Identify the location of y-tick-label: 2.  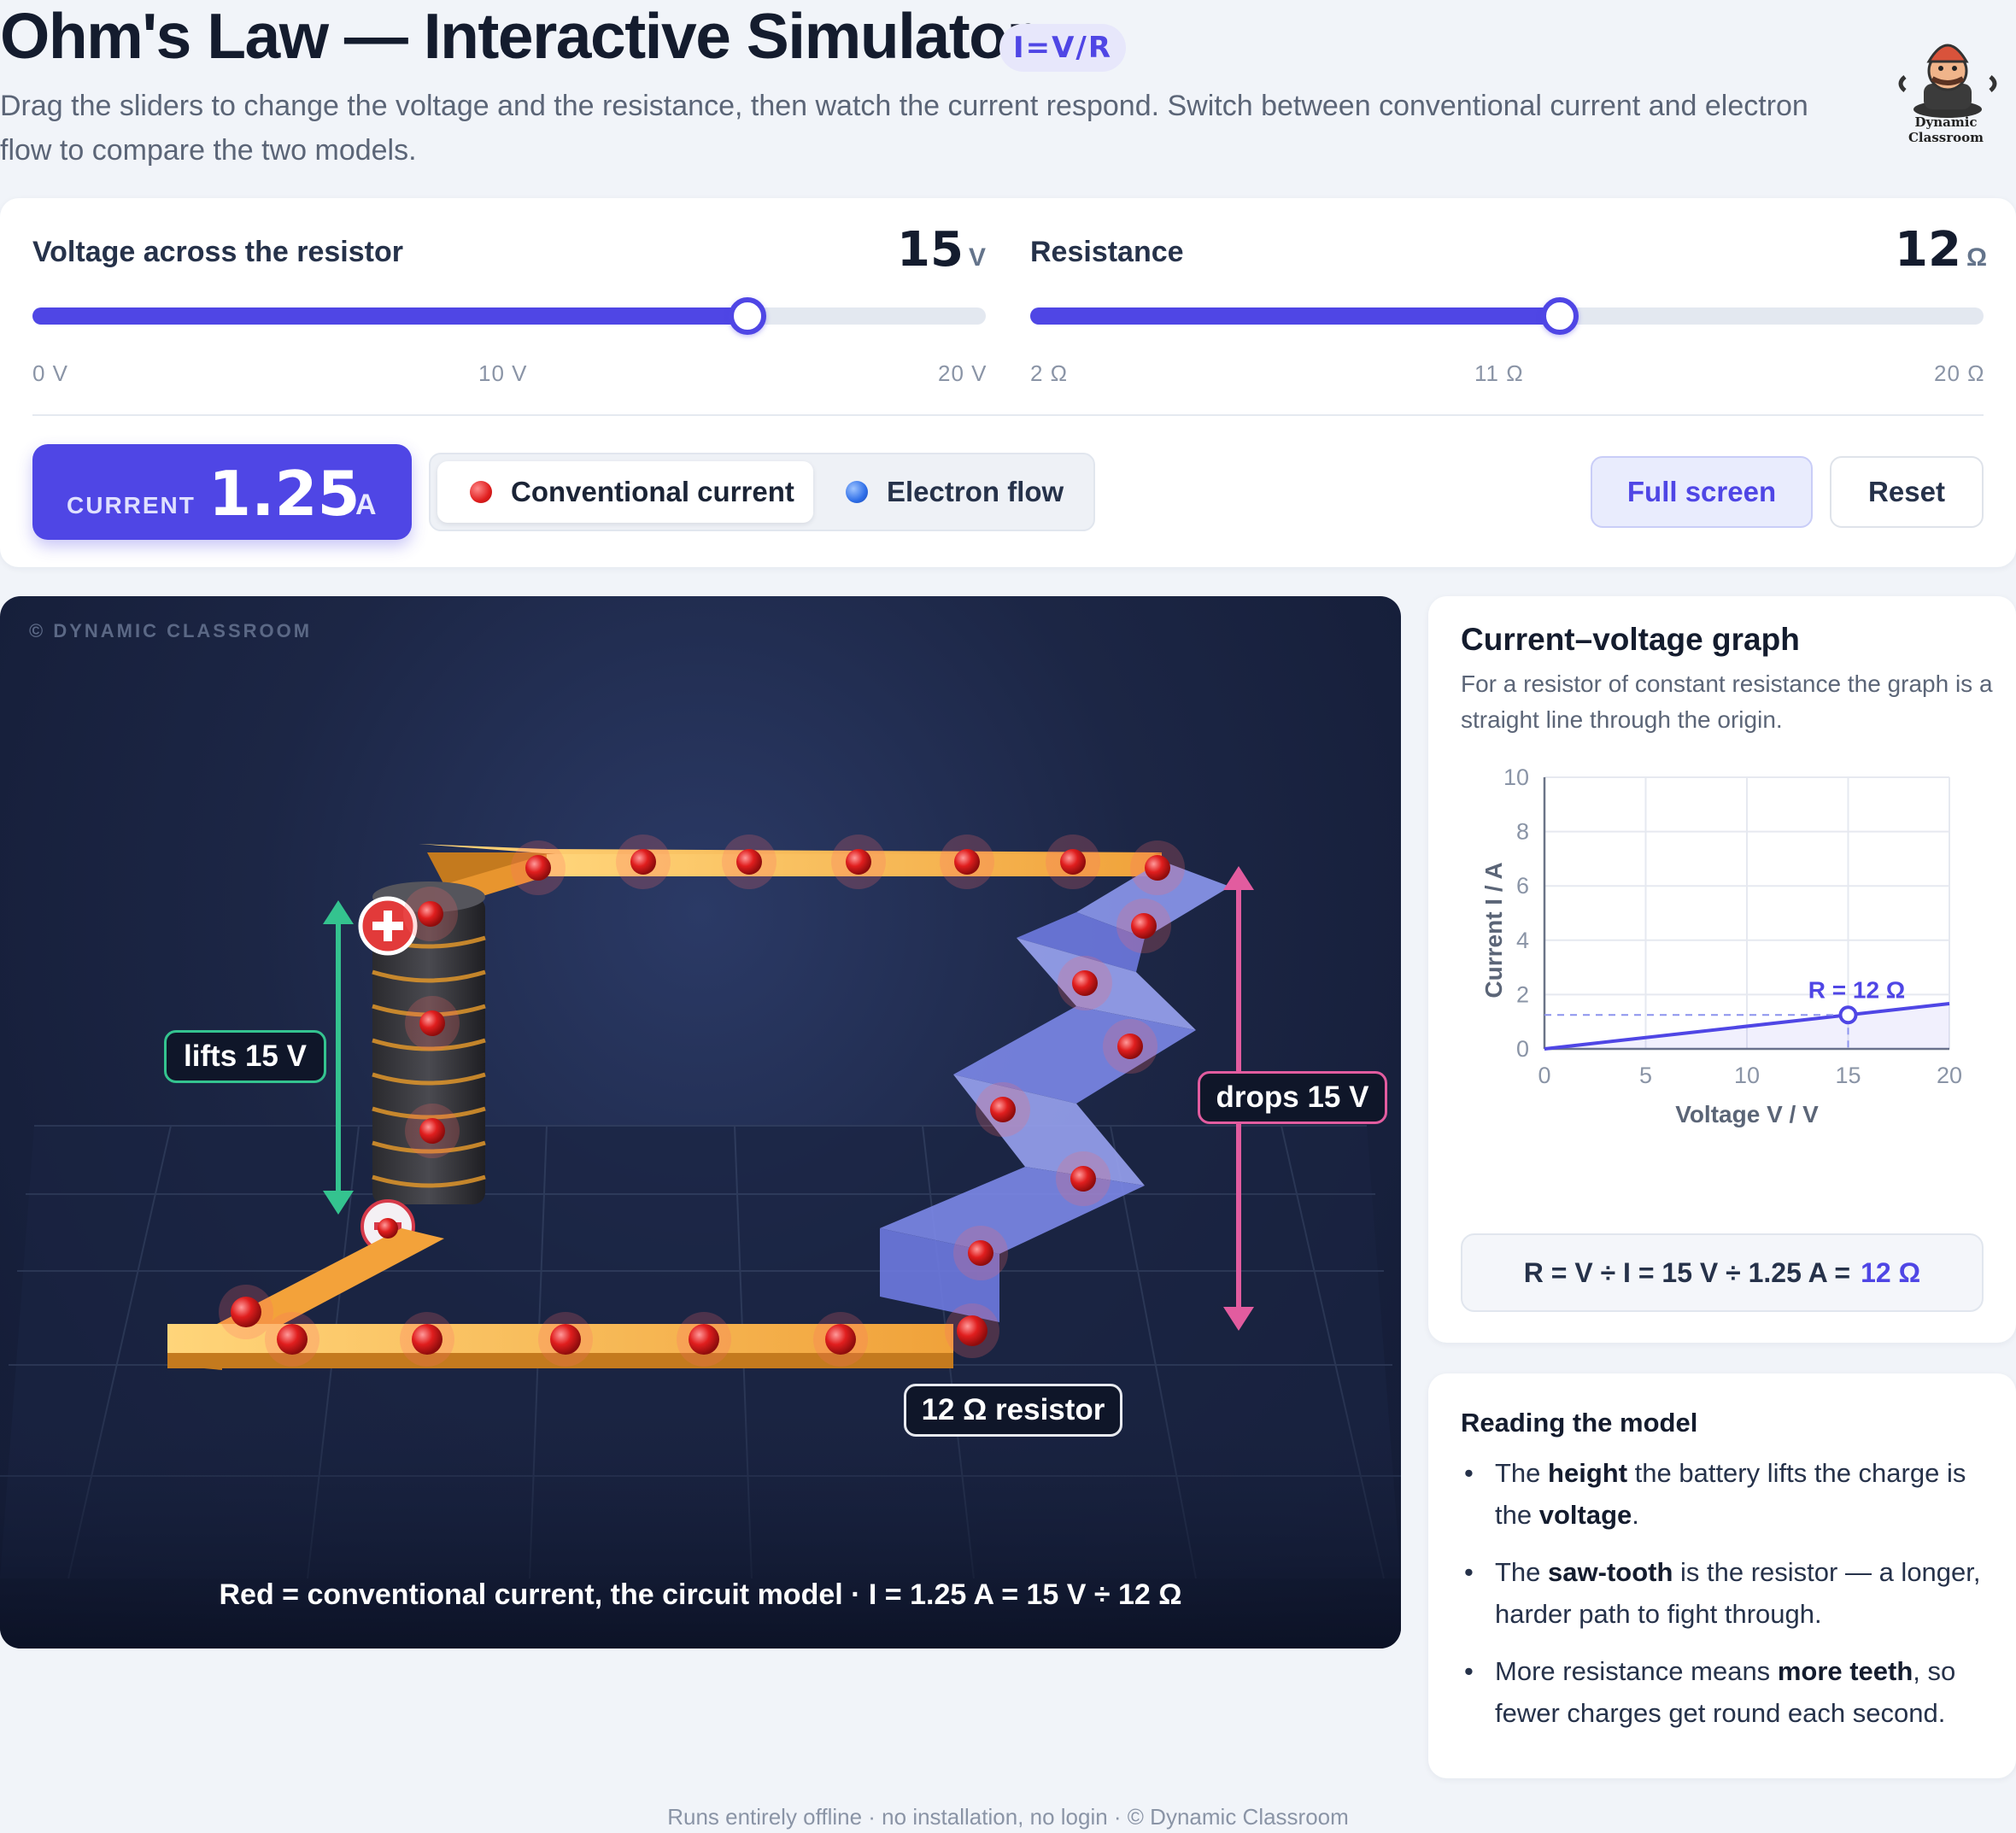
(1522, 994).